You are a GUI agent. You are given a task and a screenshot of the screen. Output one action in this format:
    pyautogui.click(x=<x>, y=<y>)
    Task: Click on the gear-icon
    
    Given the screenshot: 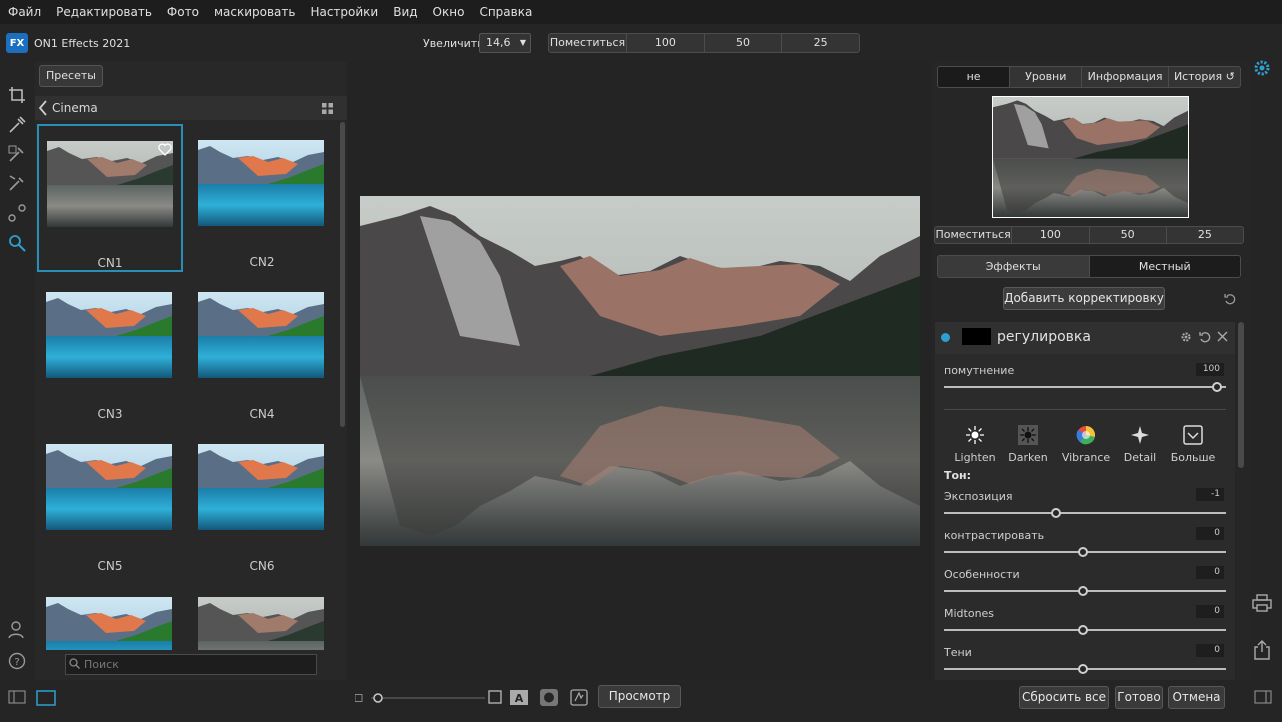 What is the action you would take?
    pyautogui.click(x=1186, y=337)
    